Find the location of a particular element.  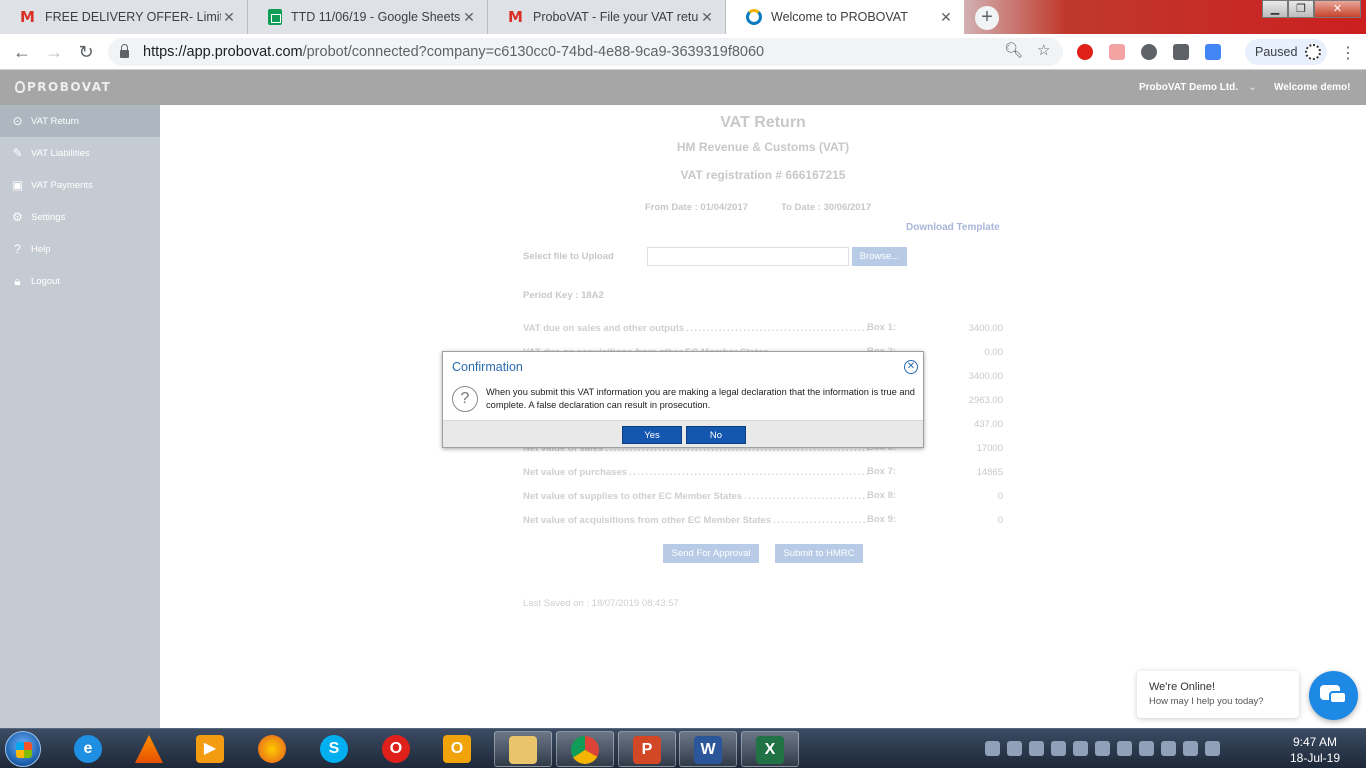

chrome-tray-icon is located at coordinates (992, 748).